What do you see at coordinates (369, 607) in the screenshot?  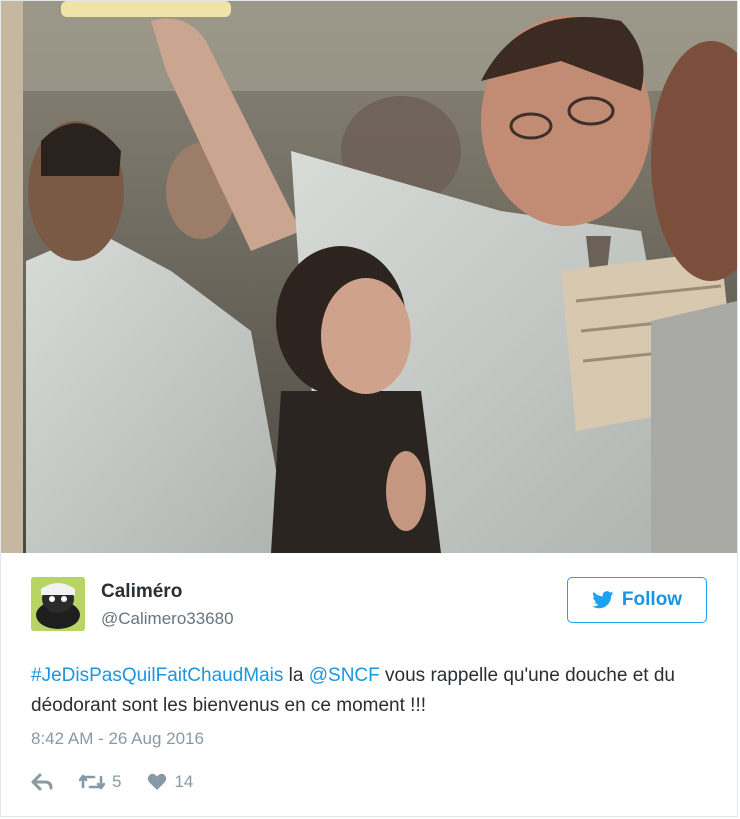 I see `tweet-header: Caliméro @Calimero33680 Follow` at bounding box center [369, 607].